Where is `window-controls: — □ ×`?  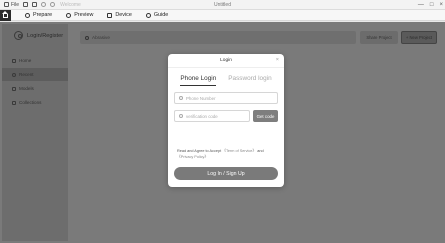
window-controls: — □ × is located at coordinates (430, 5).